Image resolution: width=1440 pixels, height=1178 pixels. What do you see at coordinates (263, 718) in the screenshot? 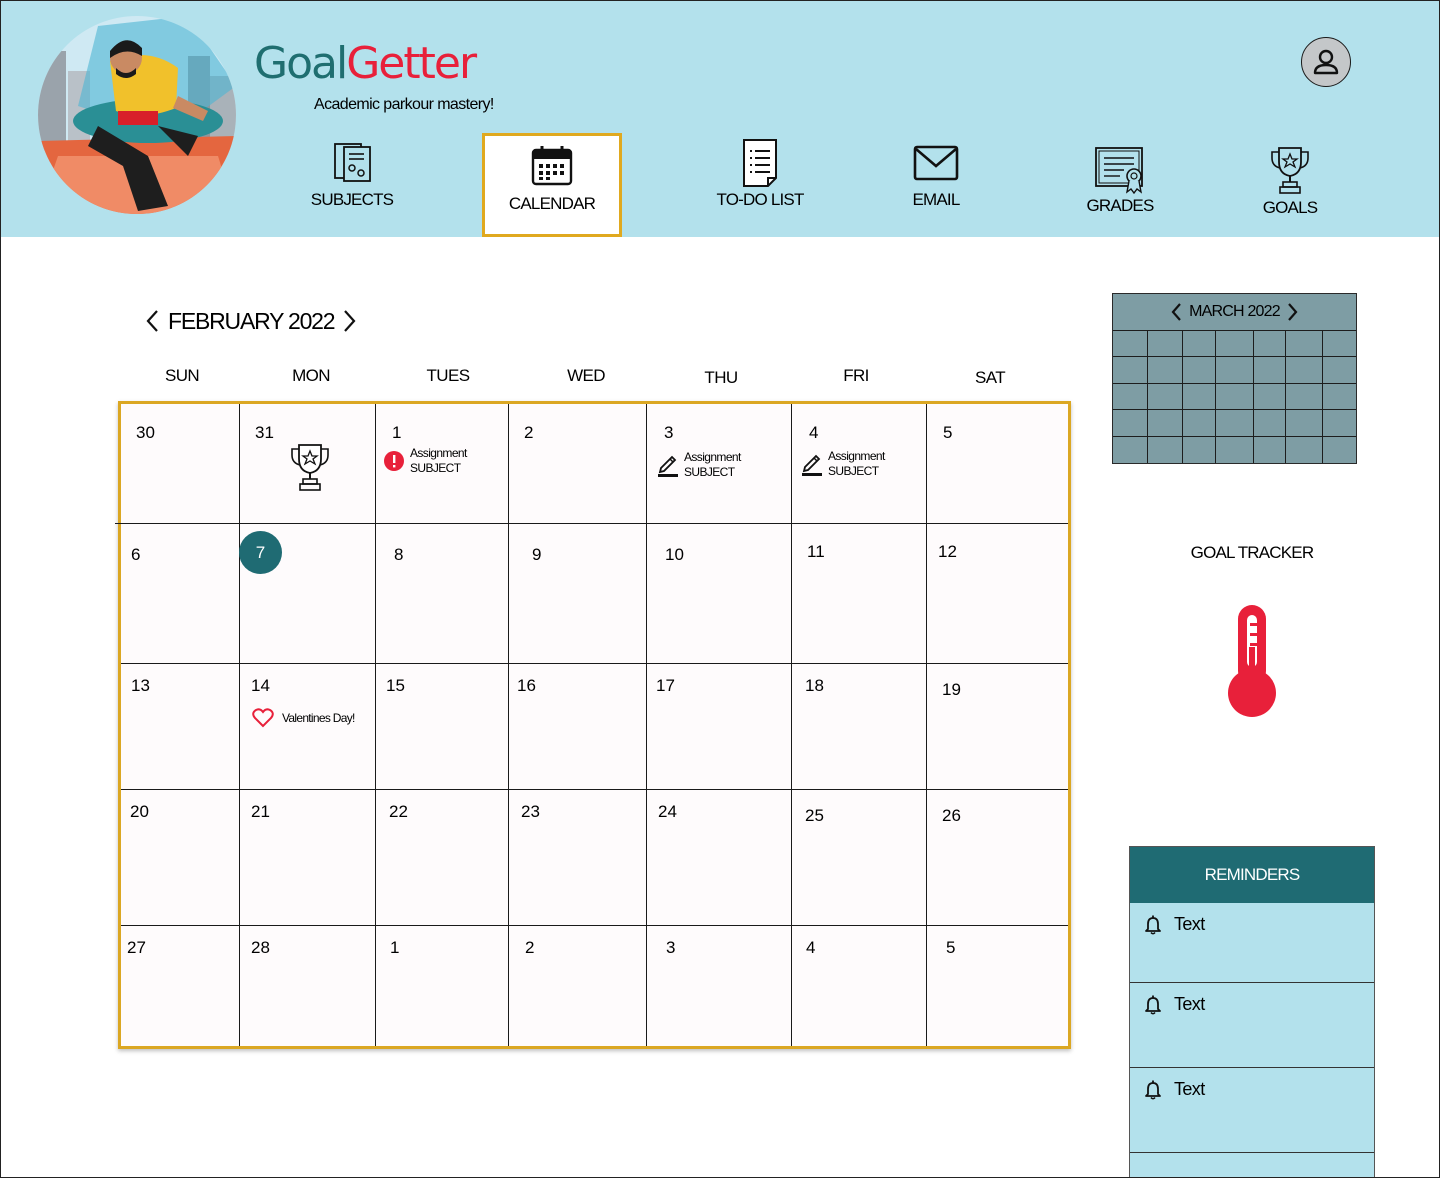
I see `heart-icon` at bounding box center [263, 718].